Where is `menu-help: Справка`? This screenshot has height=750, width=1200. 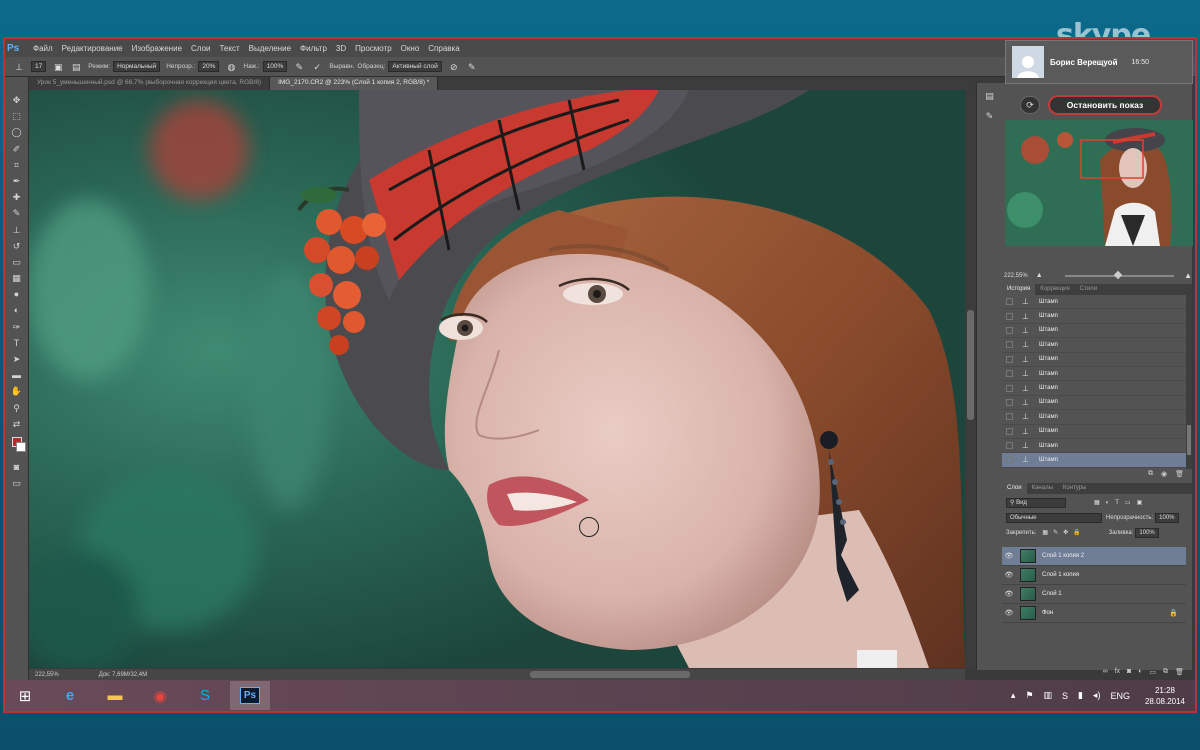
menu-help: Справка is located at coordinates (443, 48).